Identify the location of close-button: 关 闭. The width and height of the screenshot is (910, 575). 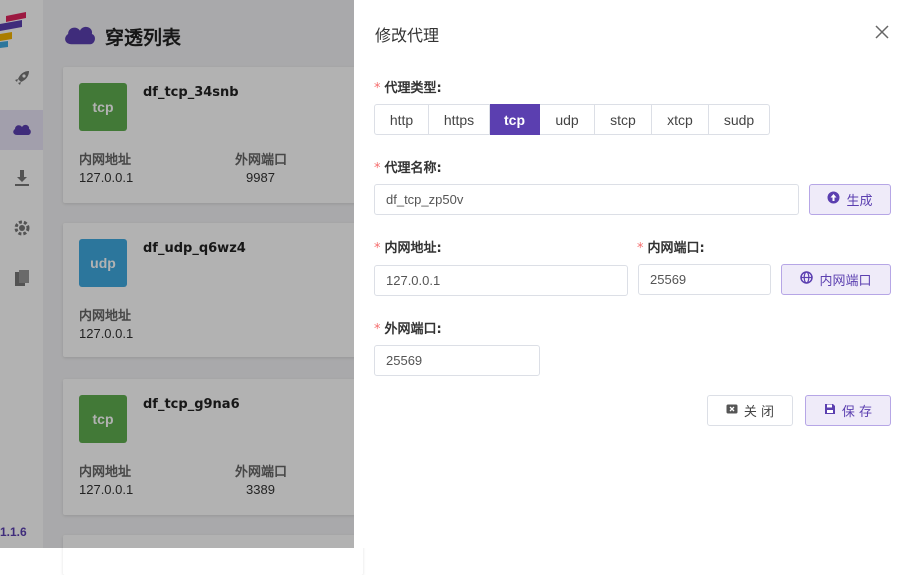
(750, 410).